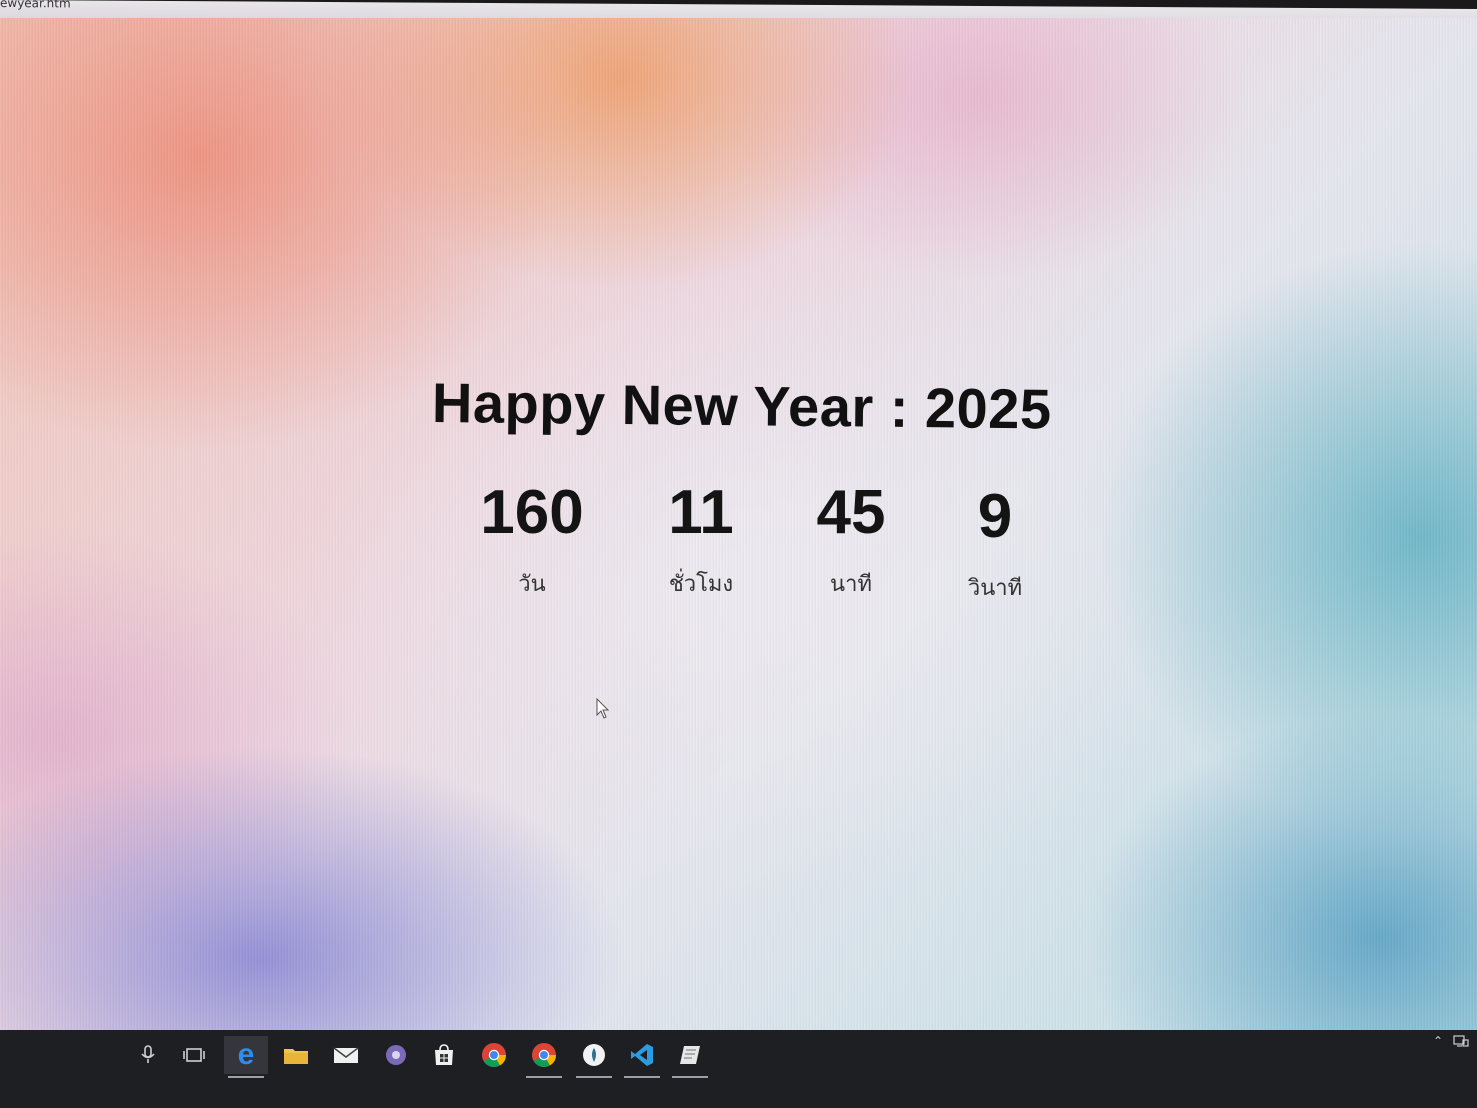  What do you see at coordinates (594, 1057) in the screenshot?
I see `app-drop-icon` at bounding box center [594, 1057].